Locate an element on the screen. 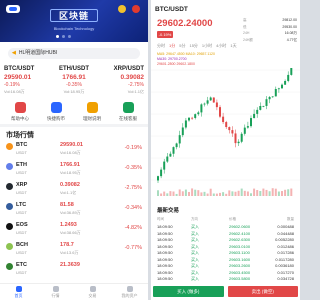 This screenshot has width=320, height=300. finance-info-button: 理财说明 is located at coordinates (92, 112).